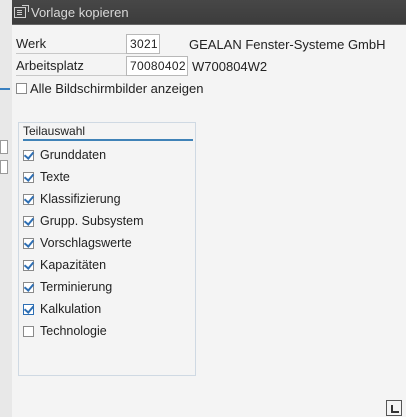 Image resolution: width=406 pixels, height=417 pixels. I want to click on plant-description: GEALAN Fenster-Systeme GmbH, so click(287, 44).